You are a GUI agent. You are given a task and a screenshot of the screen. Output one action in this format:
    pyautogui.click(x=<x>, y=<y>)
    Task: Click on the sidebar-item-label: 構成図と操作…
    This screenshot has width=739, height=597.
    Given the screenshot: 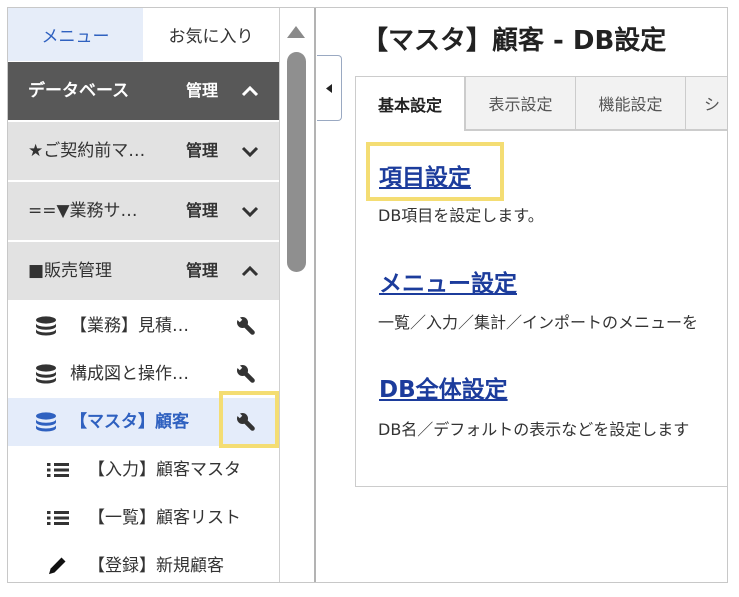 What is the action you would take?
    pyautogui.click(x=129, y=374)
    